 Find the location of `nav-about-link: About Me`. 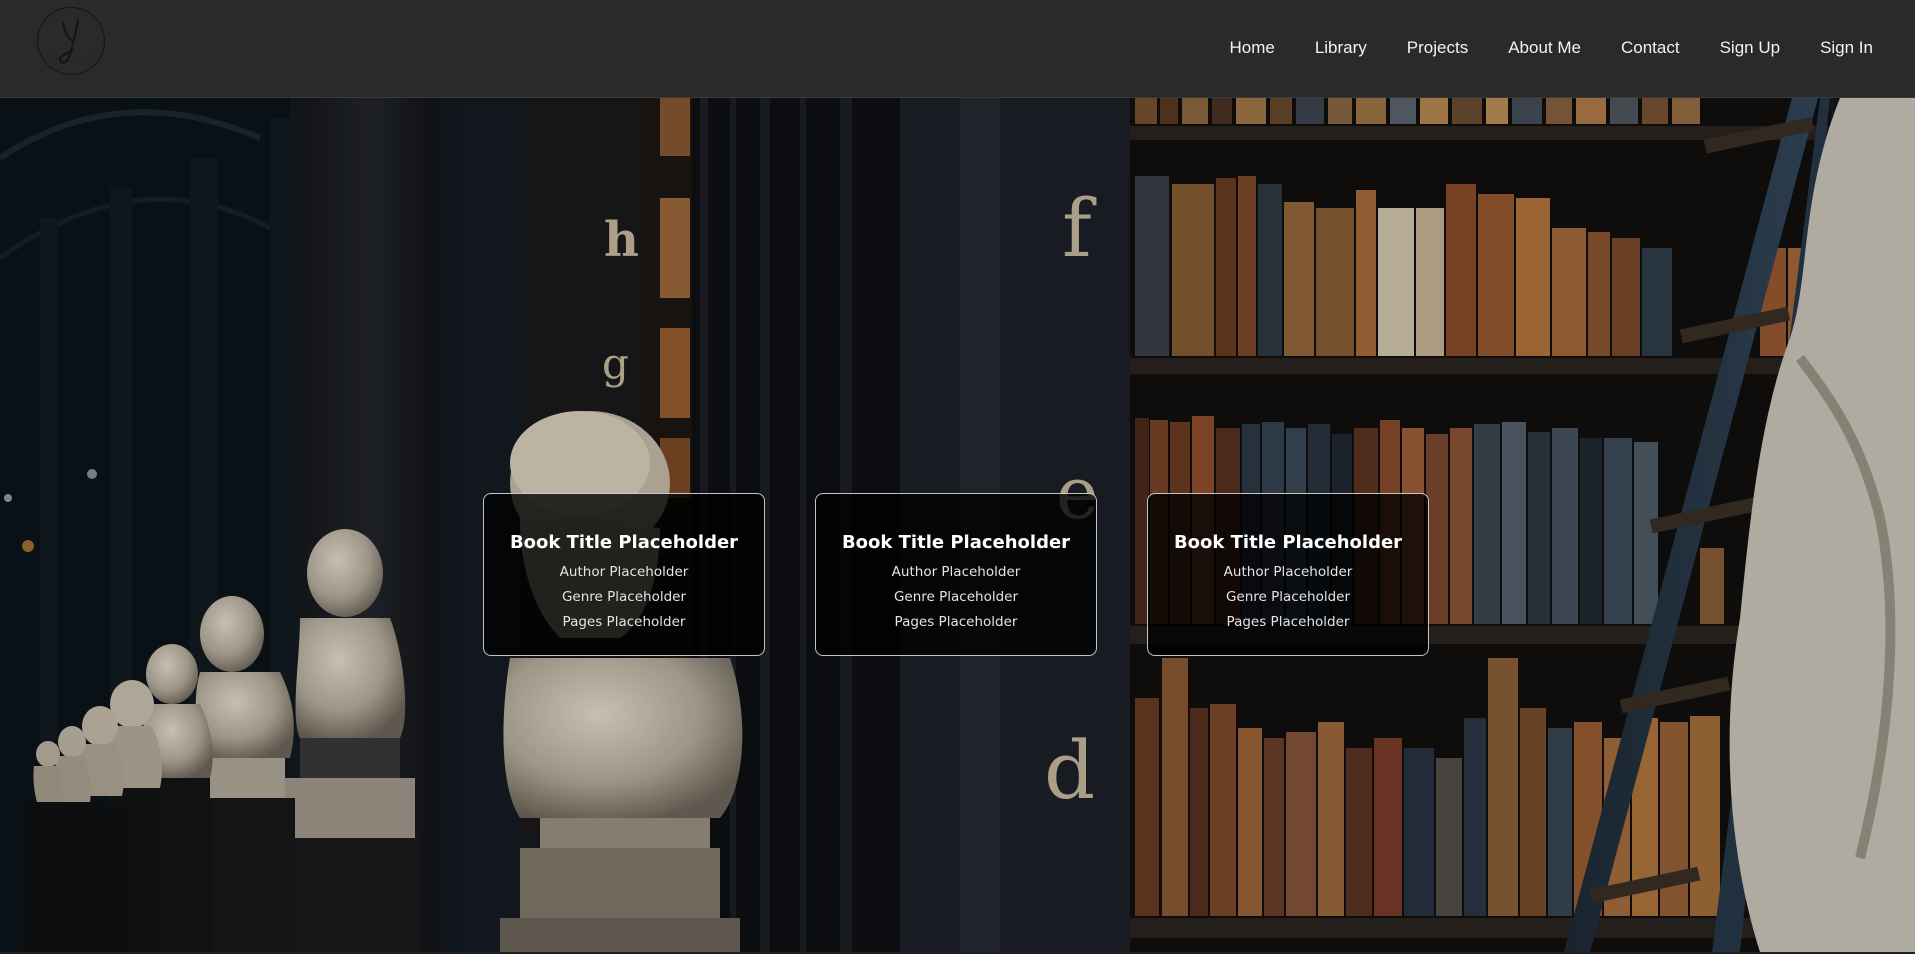

nav-about-link: About Me is located at coordinates (1544, 48).